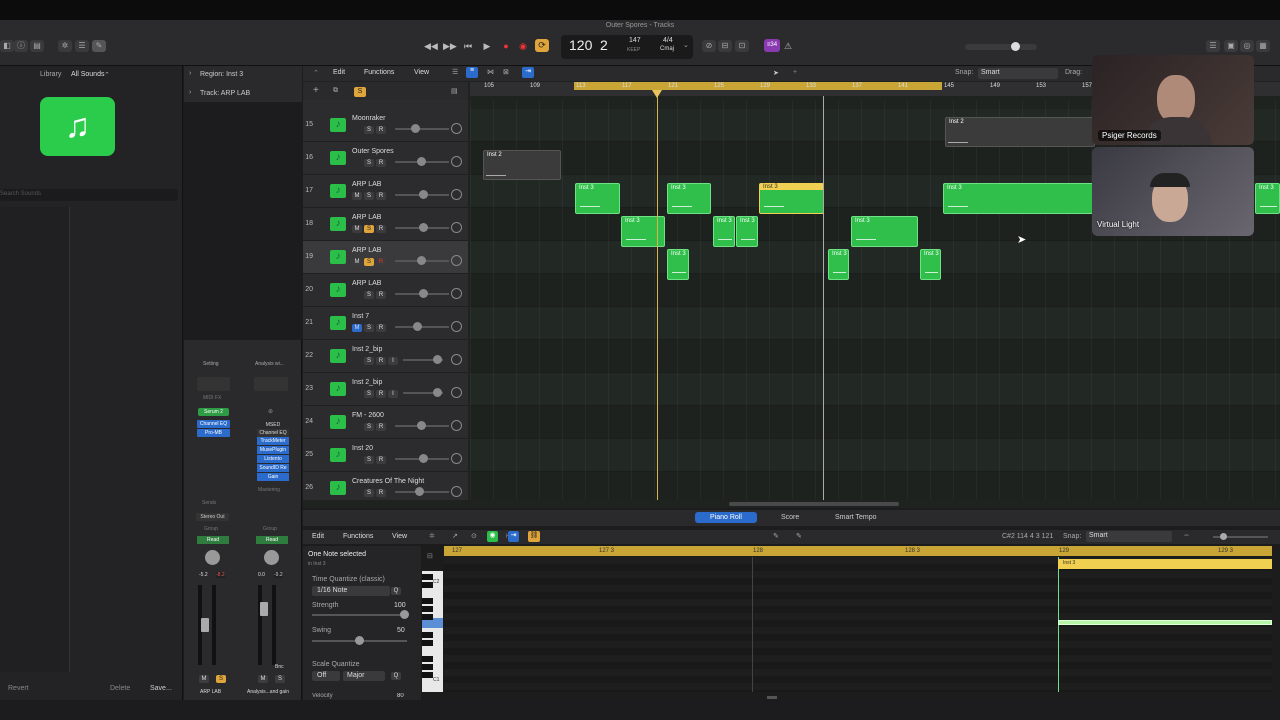 The width and height of the screenshot is (1280, 720). What do you see at coordinates (318, 536) in the screenshot?
I see `pr-edit-menu: Edit` at bounding box center [318, 536].